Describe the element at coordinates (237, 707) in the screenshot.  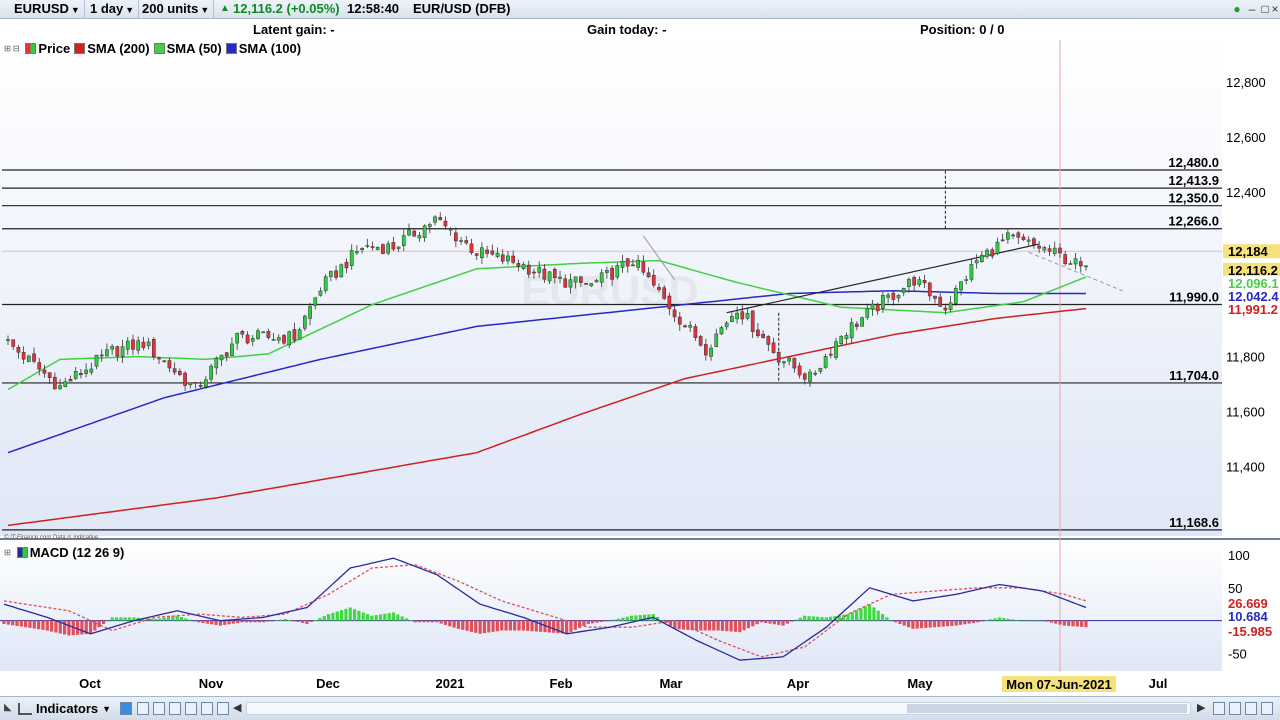
I see `scroll-left-arrow-icon: ◀` at that location.